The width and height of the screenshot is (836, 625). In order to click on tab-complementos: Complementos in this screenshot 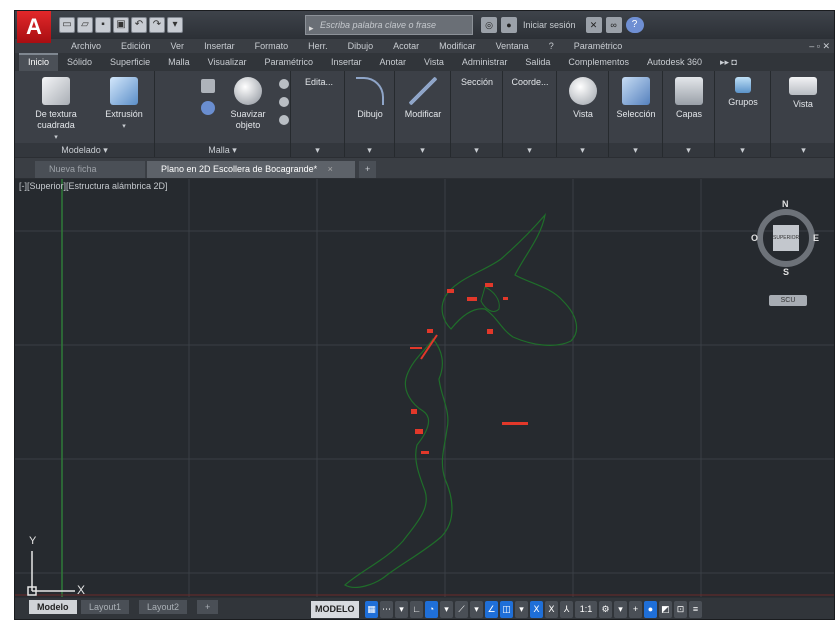, I will do `click(598, 62)`.